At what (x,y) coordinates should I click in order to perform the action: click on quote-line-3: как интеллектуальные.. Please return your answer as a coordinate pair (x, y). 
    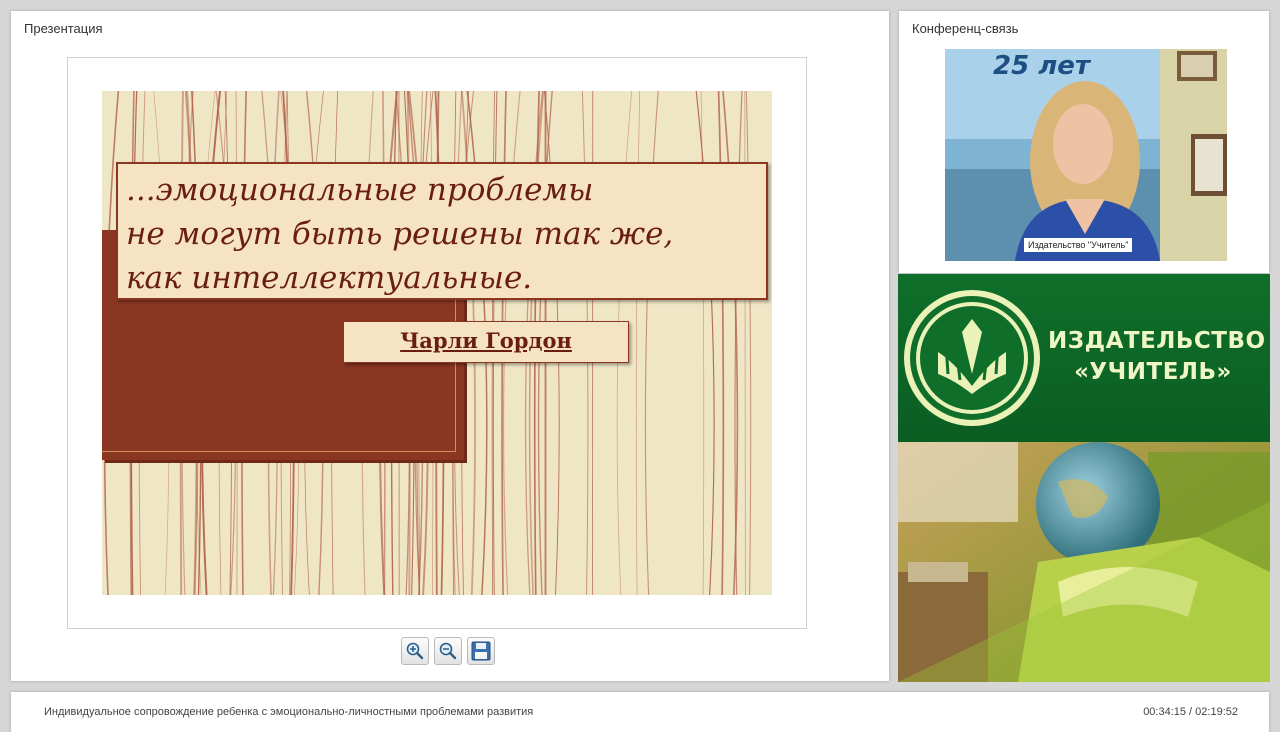
    Looking at the image, I should click on (329, 278).